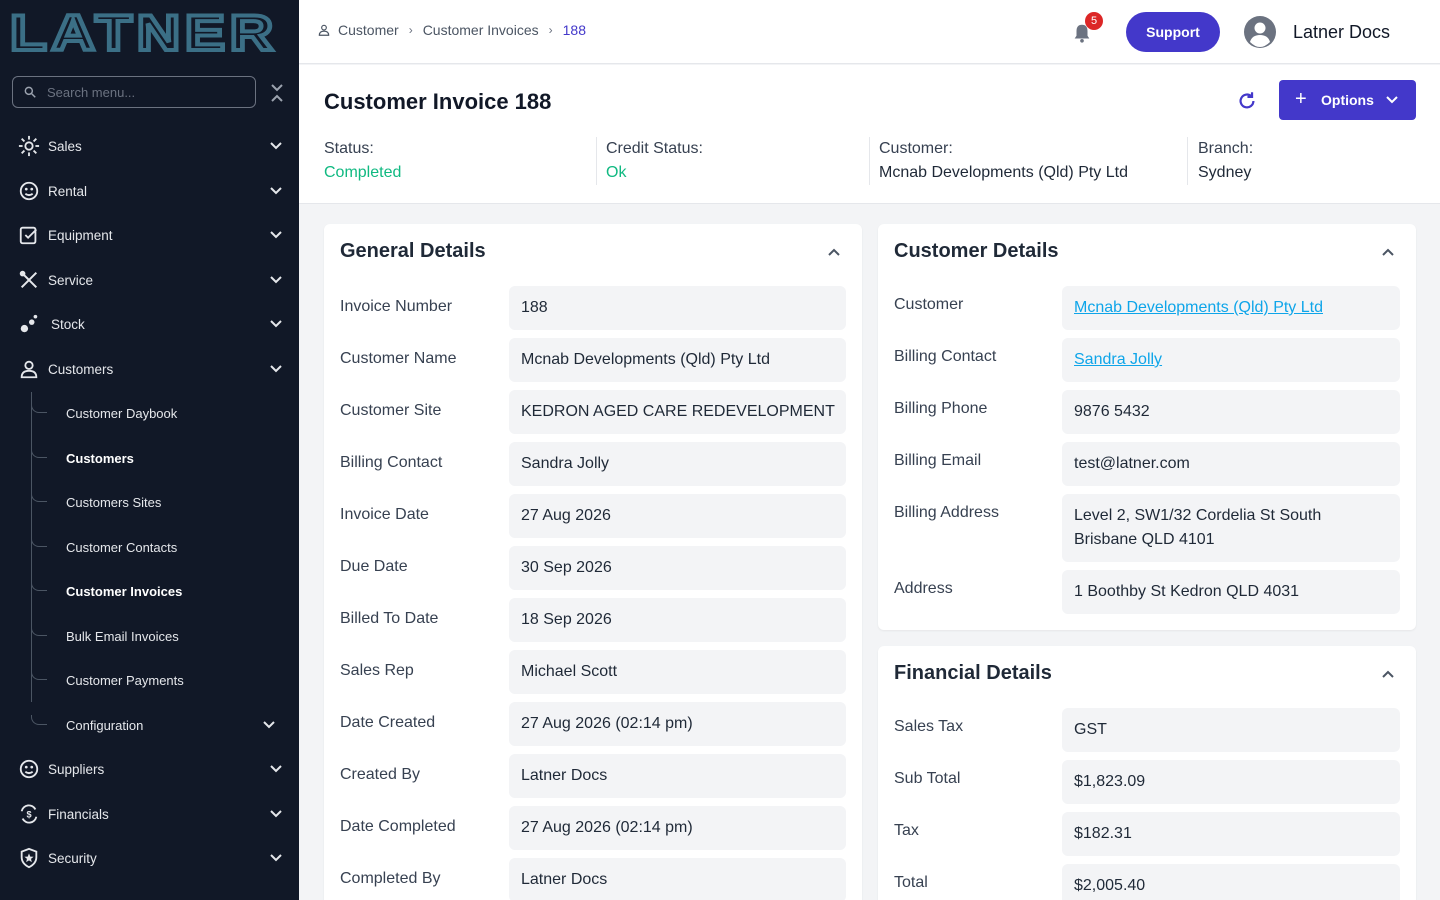 The width and height of the screenshot is (1440, 900). What do you see at coordinates (1347, 100) in the screenshot?
I see `options-button: + Options` at bounding box center [1347, 100].